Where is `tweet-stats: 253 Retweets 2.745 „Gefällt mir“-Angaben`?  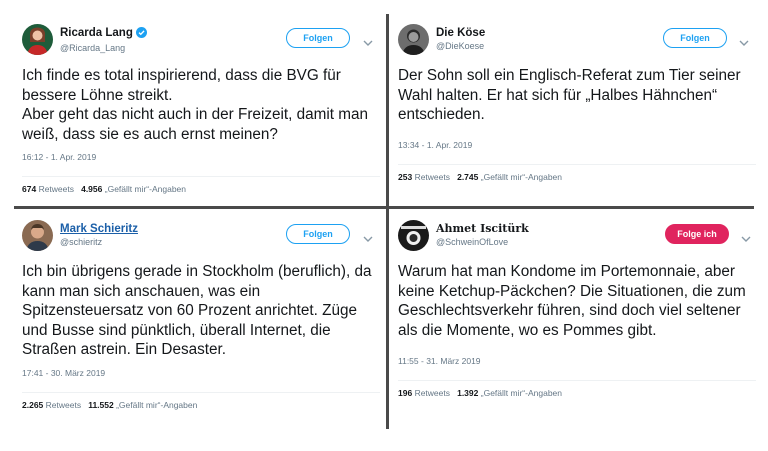 tweet-stats: 253 Retweets 2.745 „Gefällt mir“-Angaben is located at coordinates (577, 172).